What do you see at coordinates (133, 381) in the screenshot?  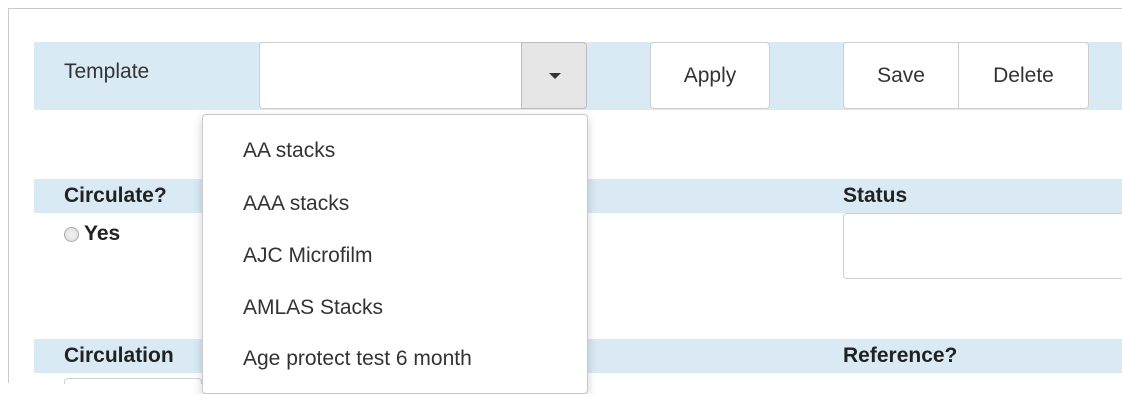 I see `circulation-field` at bounding box center [133, 381].